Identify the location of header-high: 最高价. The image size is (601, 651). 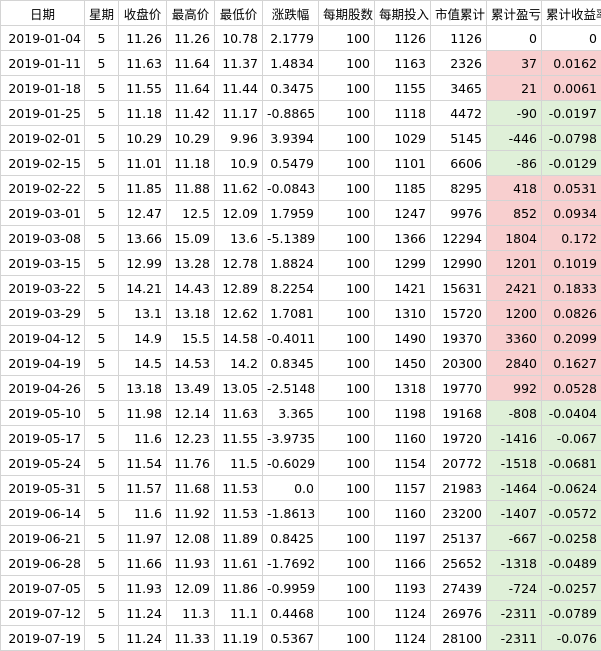
(191, 13).